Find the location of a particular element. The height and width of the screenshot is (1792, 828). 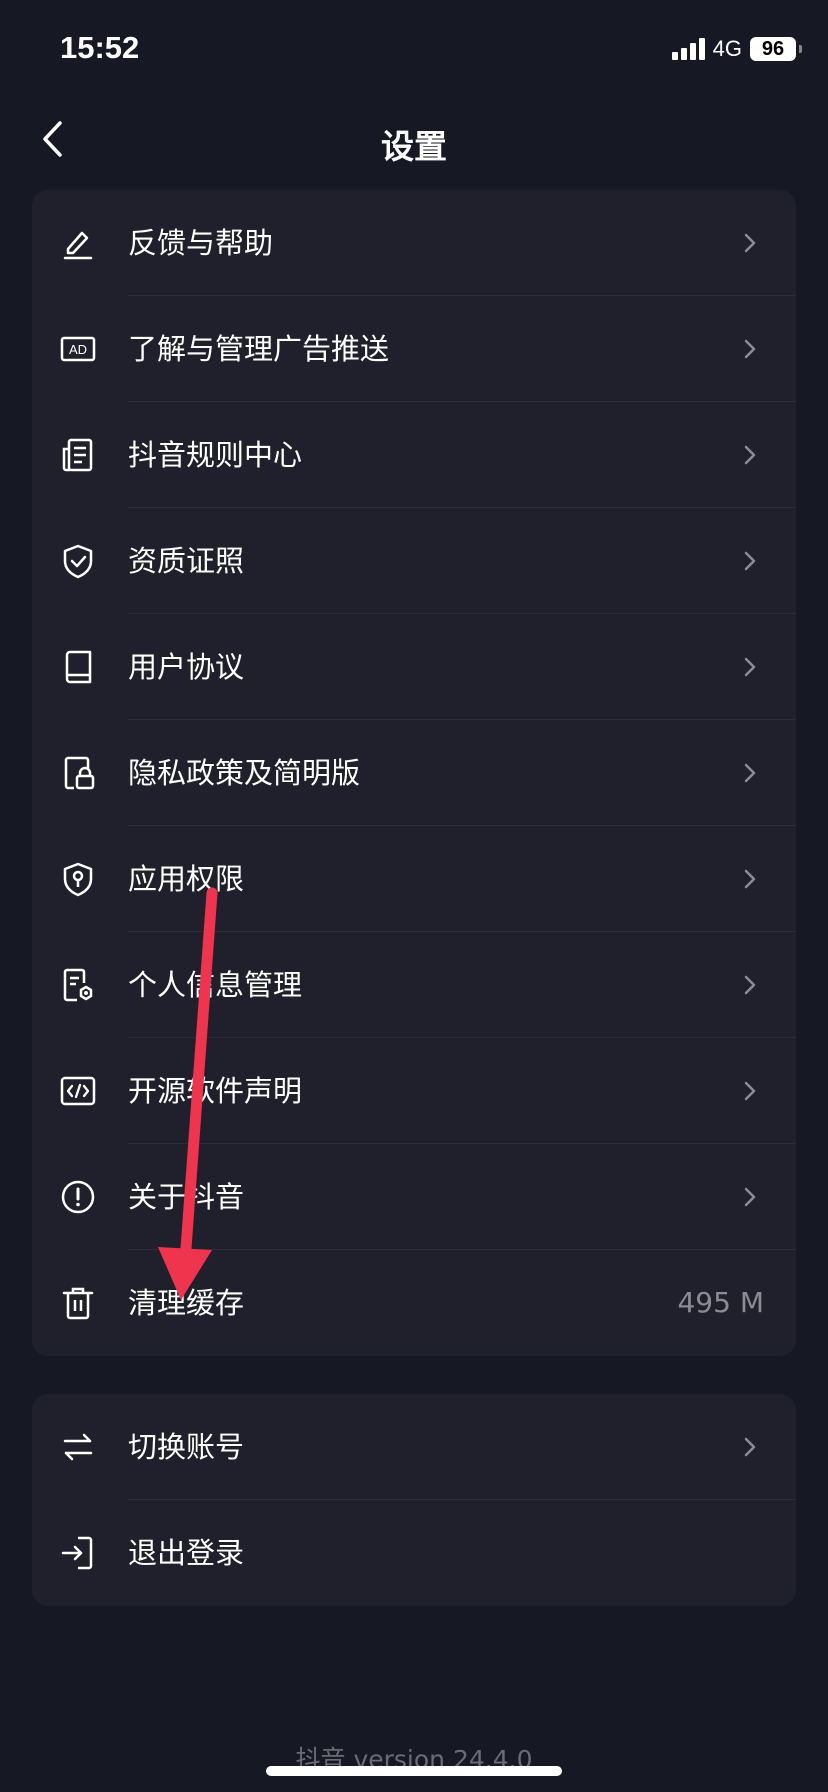

menu-item-label: 反馈与帮助 is located at coordinates (201, 243).